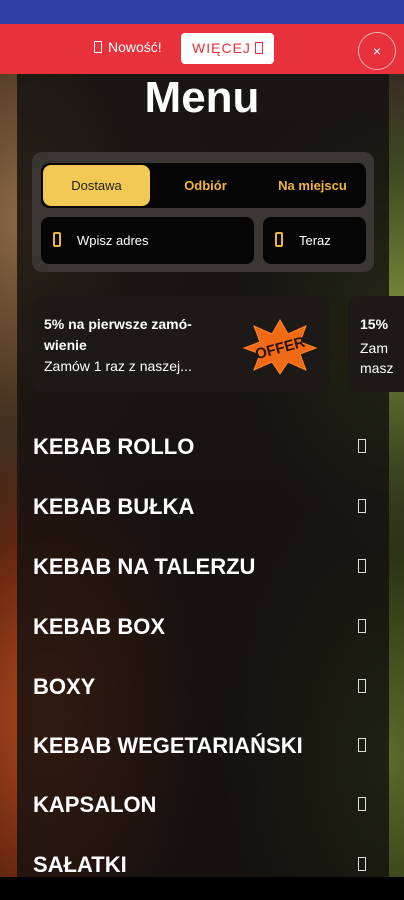  What do you see at coordinates (258, 48) in the screenshot?
I see `chevron-right-icon` at bounding box center [258, 48].